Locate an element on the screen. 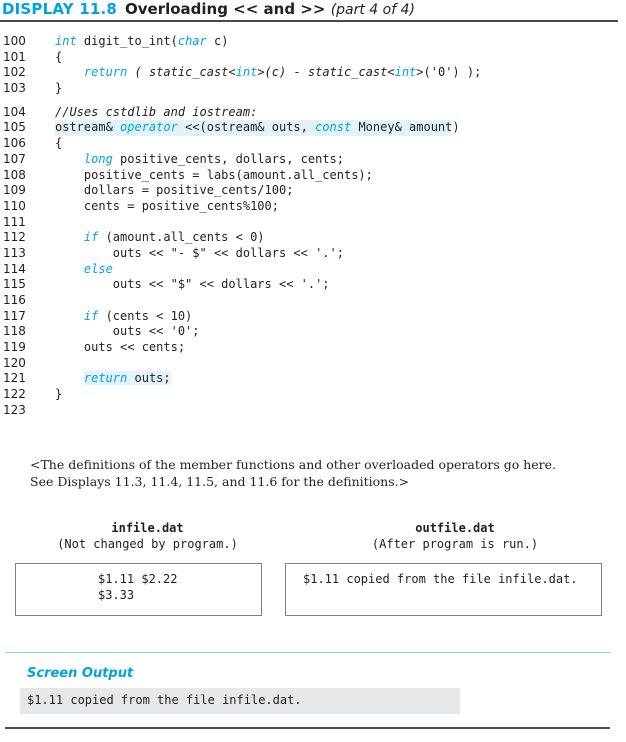 The image size is (626, 742). line-number: 116 is located at coordinates (14, 300).